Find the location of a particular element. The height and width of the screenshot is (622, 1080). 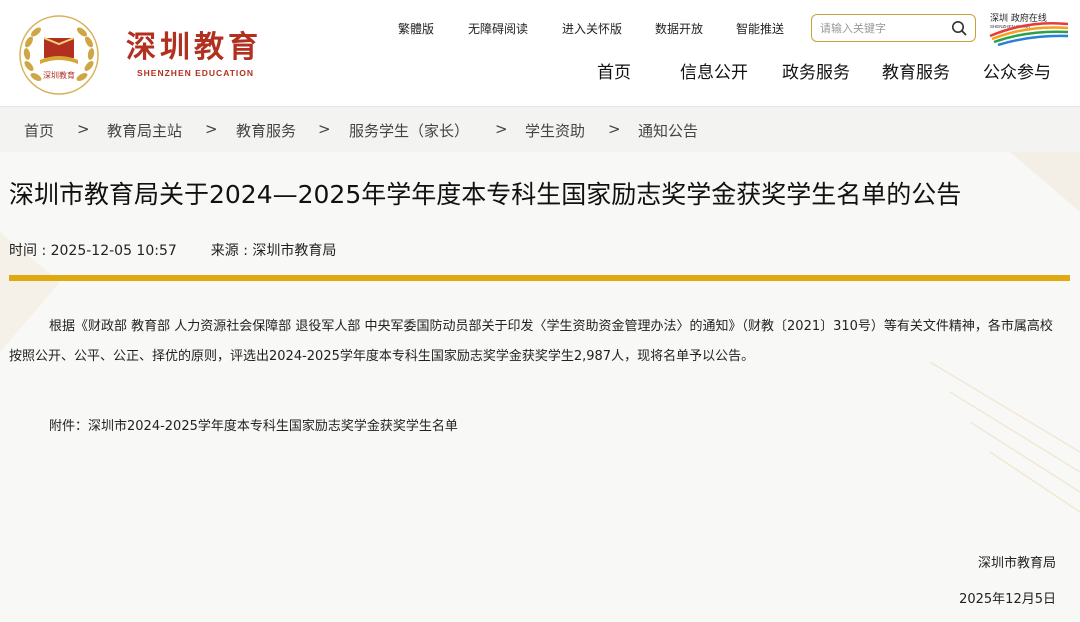

toplink-traditional: 繁體版 is located at coordinates (416, 28).